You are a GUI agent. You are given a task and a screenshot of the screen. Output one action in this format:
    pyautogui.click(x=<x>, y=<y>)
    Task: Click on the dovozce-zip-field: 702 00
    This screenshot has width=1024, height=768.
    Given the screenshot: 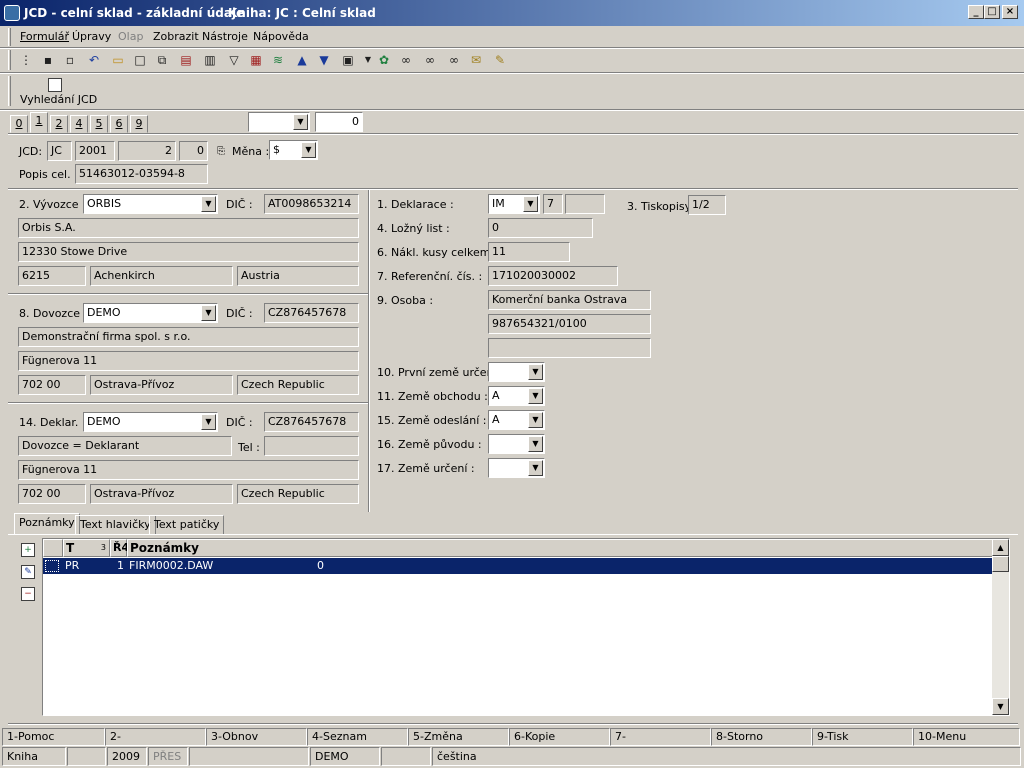 What is the action you would take?
    pyautogui.click(x=52, y=385)
    